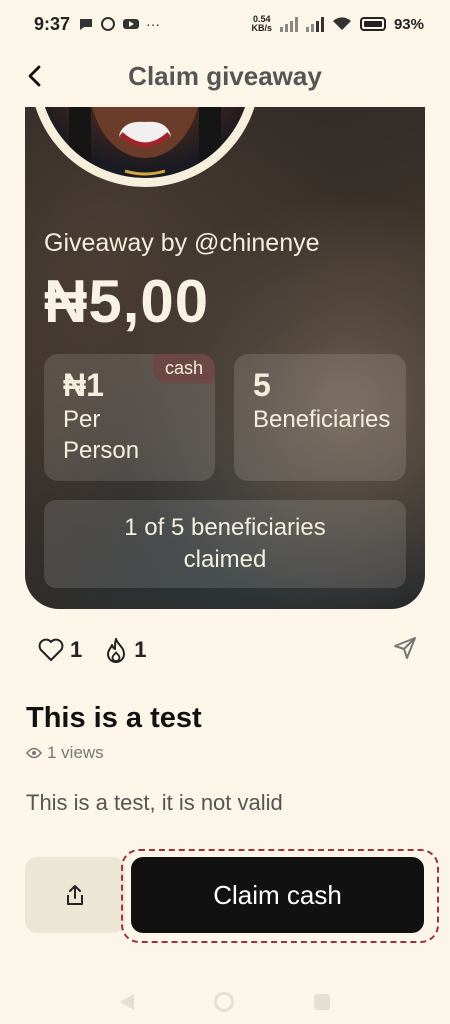 Image resolution: width=450 pixels, height=1024 pixels. What do you see at coordinates (145, 147) in the screenshot?
I see `avatar` at bounding box center [145, 147].